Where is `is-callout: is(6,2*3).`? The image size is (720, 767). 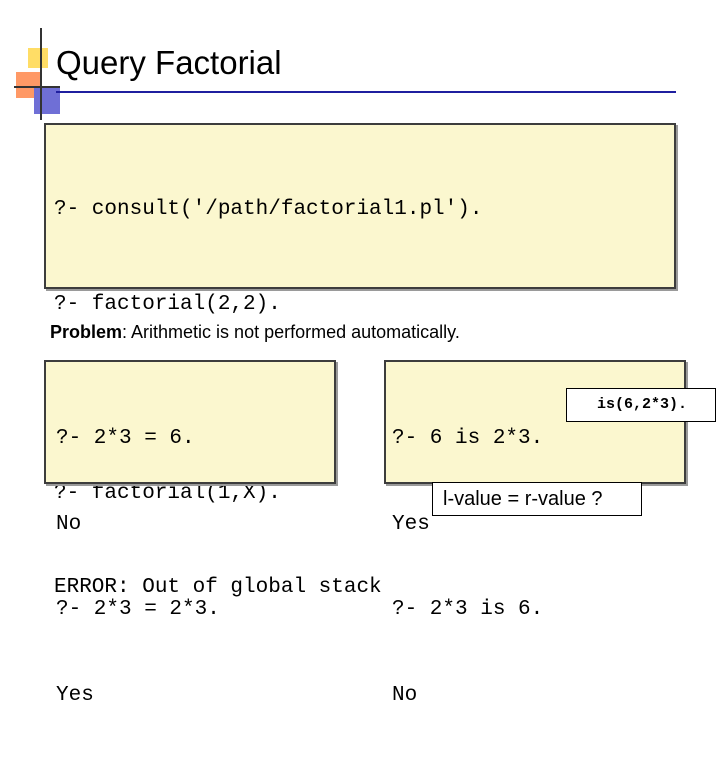 is-callout: is(6,2*3). is located at coordinates (641, 405).